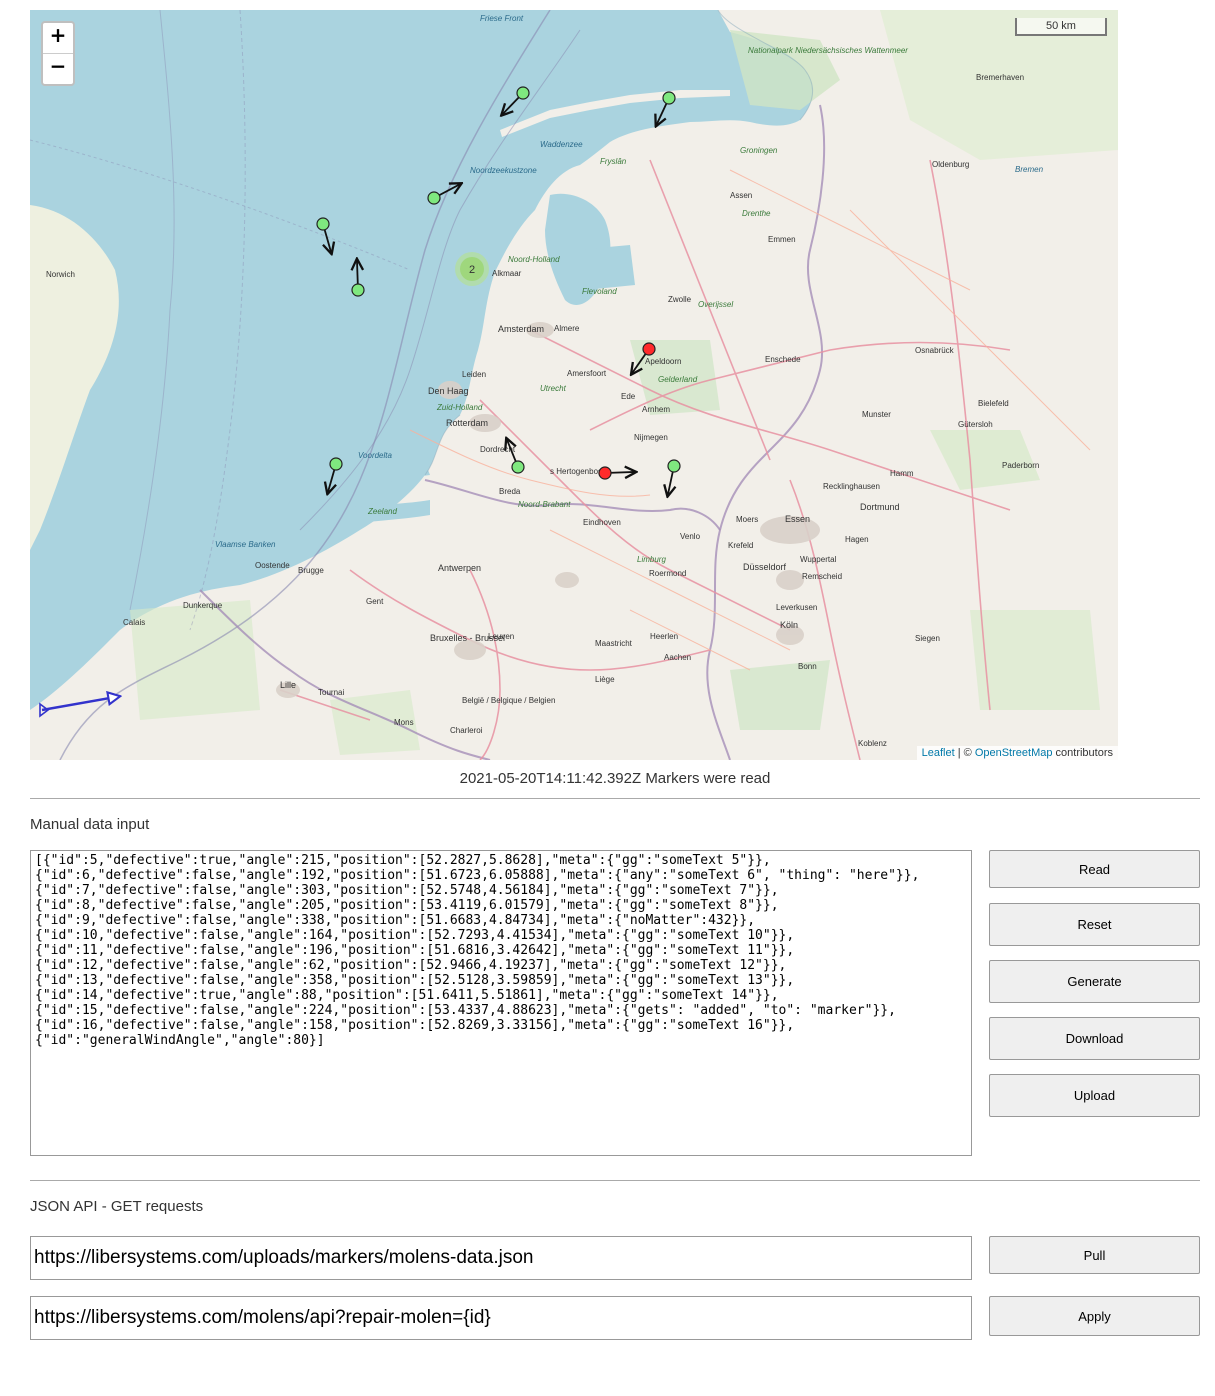  I want to click on generate-button: Generate, so click(1094, 981).